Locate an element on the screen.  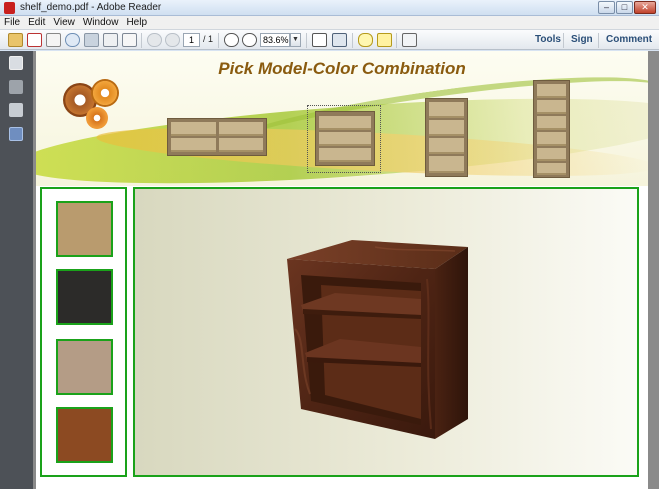
shelf-3d-render is located at coordinates (377, 339).